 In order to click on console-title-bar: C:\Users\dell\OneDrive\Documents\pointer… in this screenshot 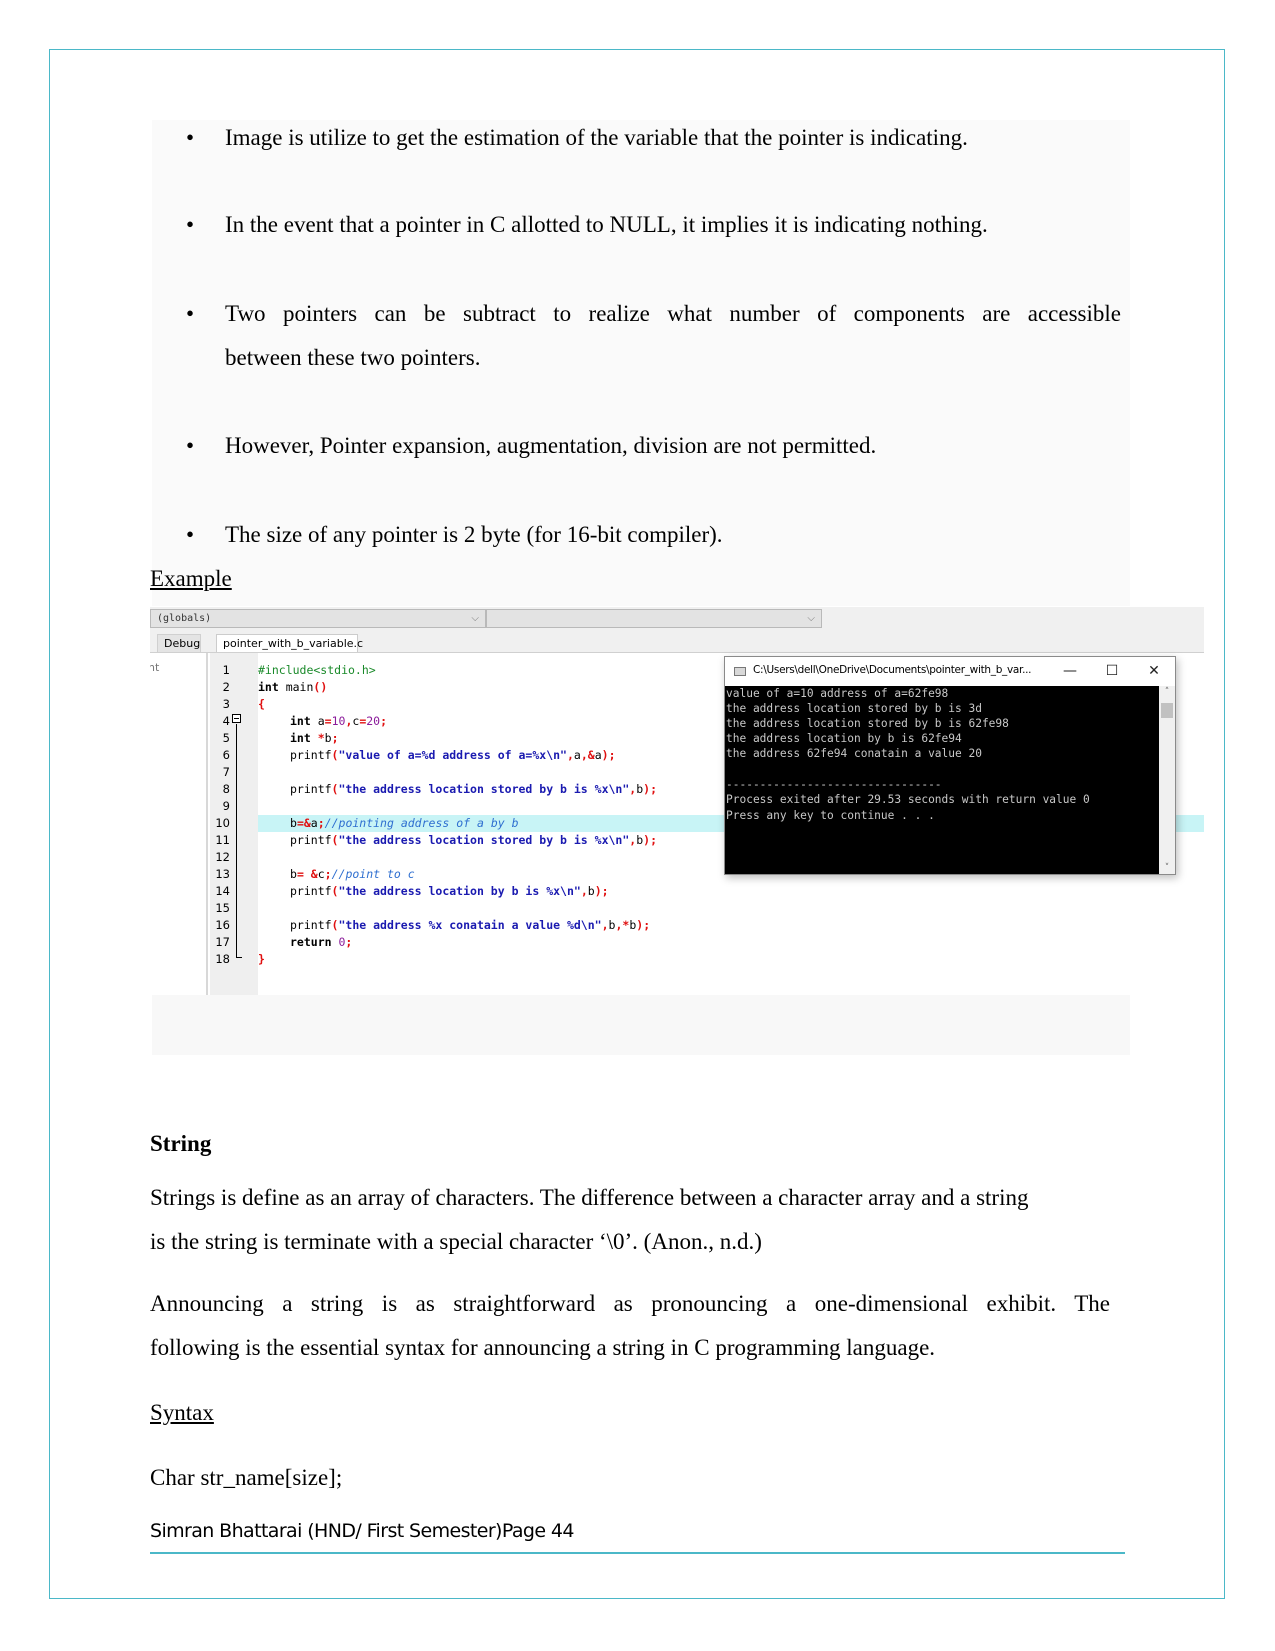, I will do `click(950, 671)`.